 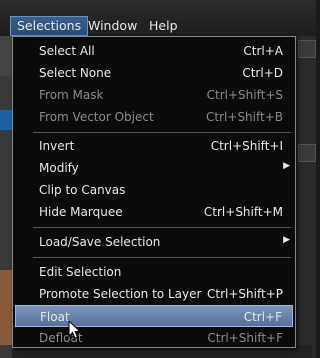 I want to click on menu-item-label: Load/Save Selection, so click(x=100, y=242).